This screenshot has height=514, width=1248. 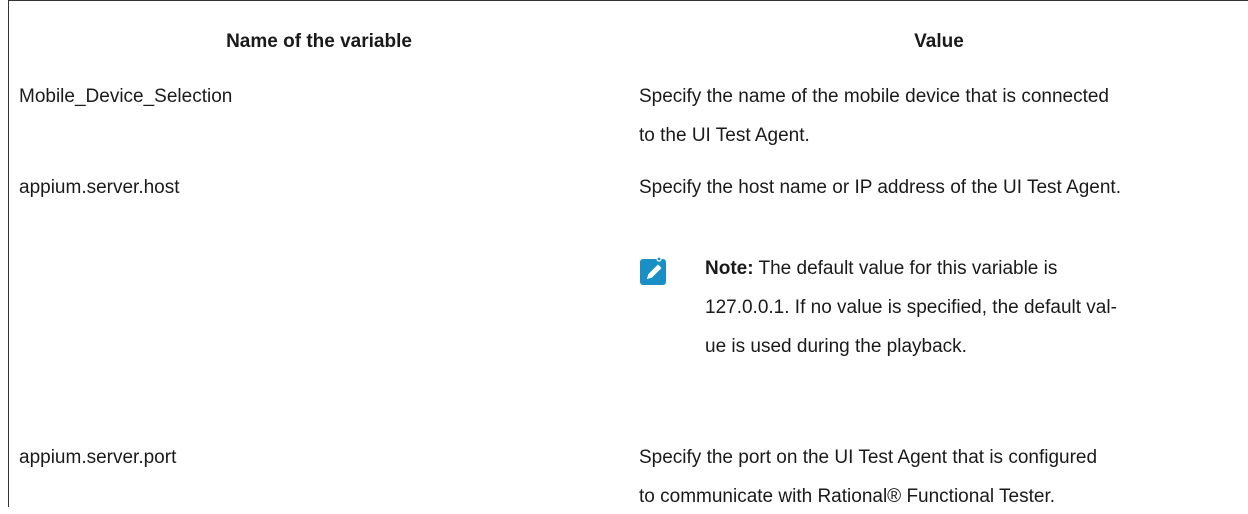 What do you see at coordinates (836, 346) in the screenshot?
I see `note-text-line3: ue is used during the playback.` at bounding box center [836, 346].